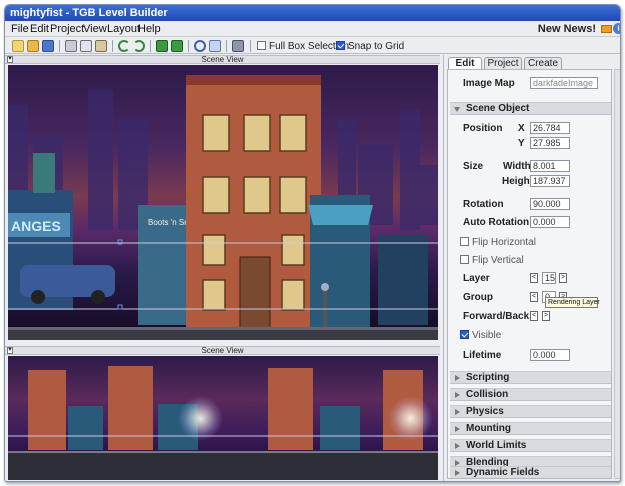  What do you see at coordinates (521, 143) in the screenshot?
I see `position-y-label: Y` at bounding box center [521, 143].